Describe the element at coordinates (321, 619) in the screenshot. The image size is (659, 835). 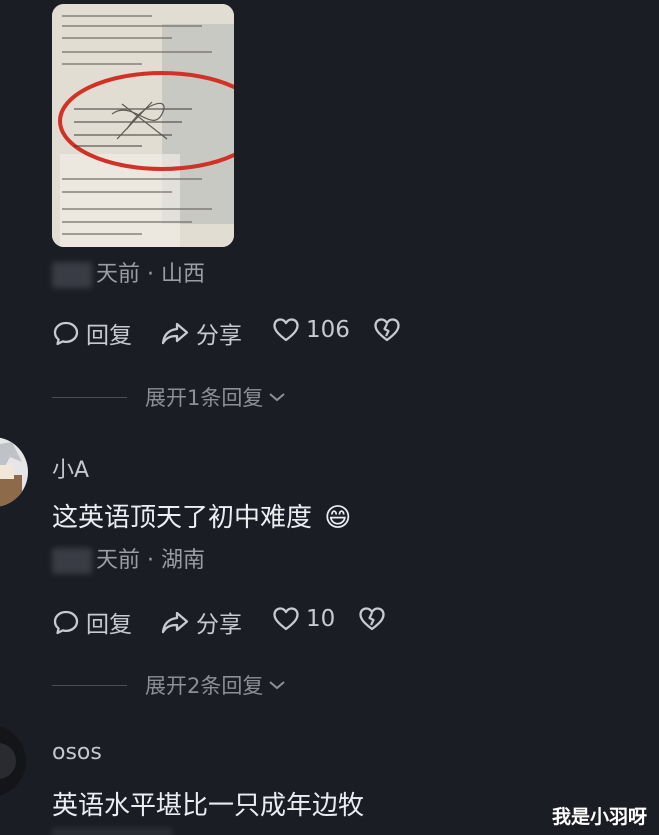
I see `like-count: 10` at that location.